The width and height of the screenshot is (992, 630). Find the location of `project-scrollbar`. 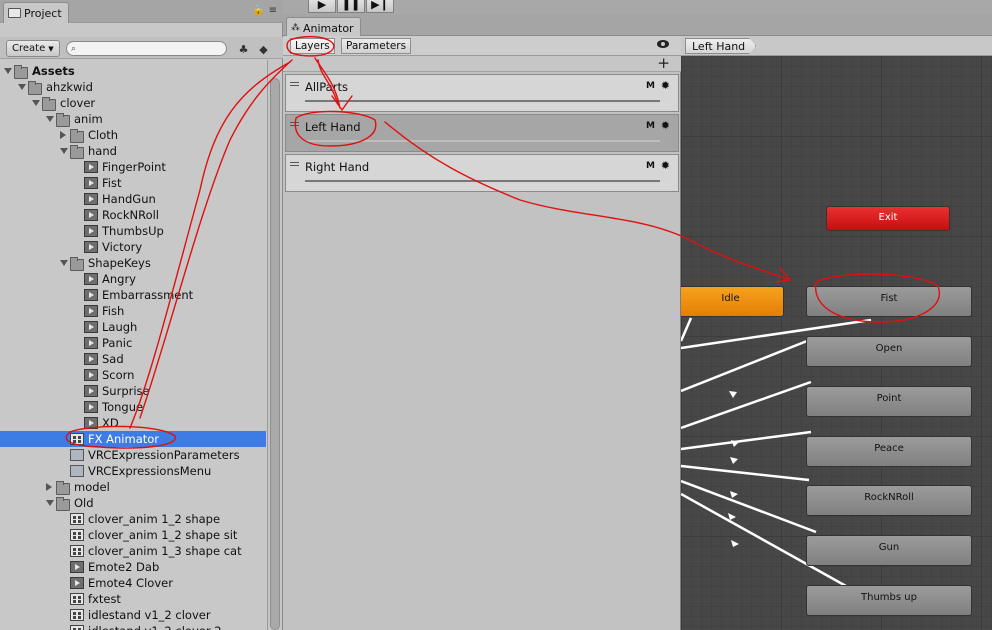

project-scrollbar is located at coordinates (274, 345).